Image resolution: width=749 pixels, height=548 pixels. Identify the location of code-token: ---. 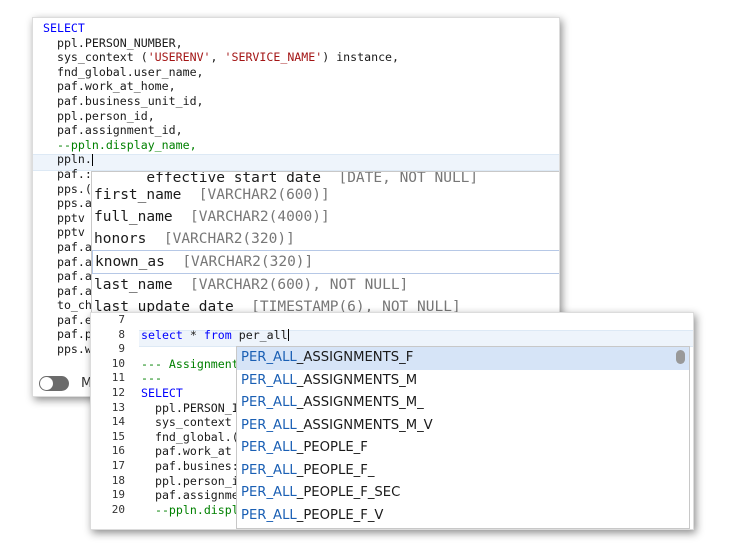
(151, 378).